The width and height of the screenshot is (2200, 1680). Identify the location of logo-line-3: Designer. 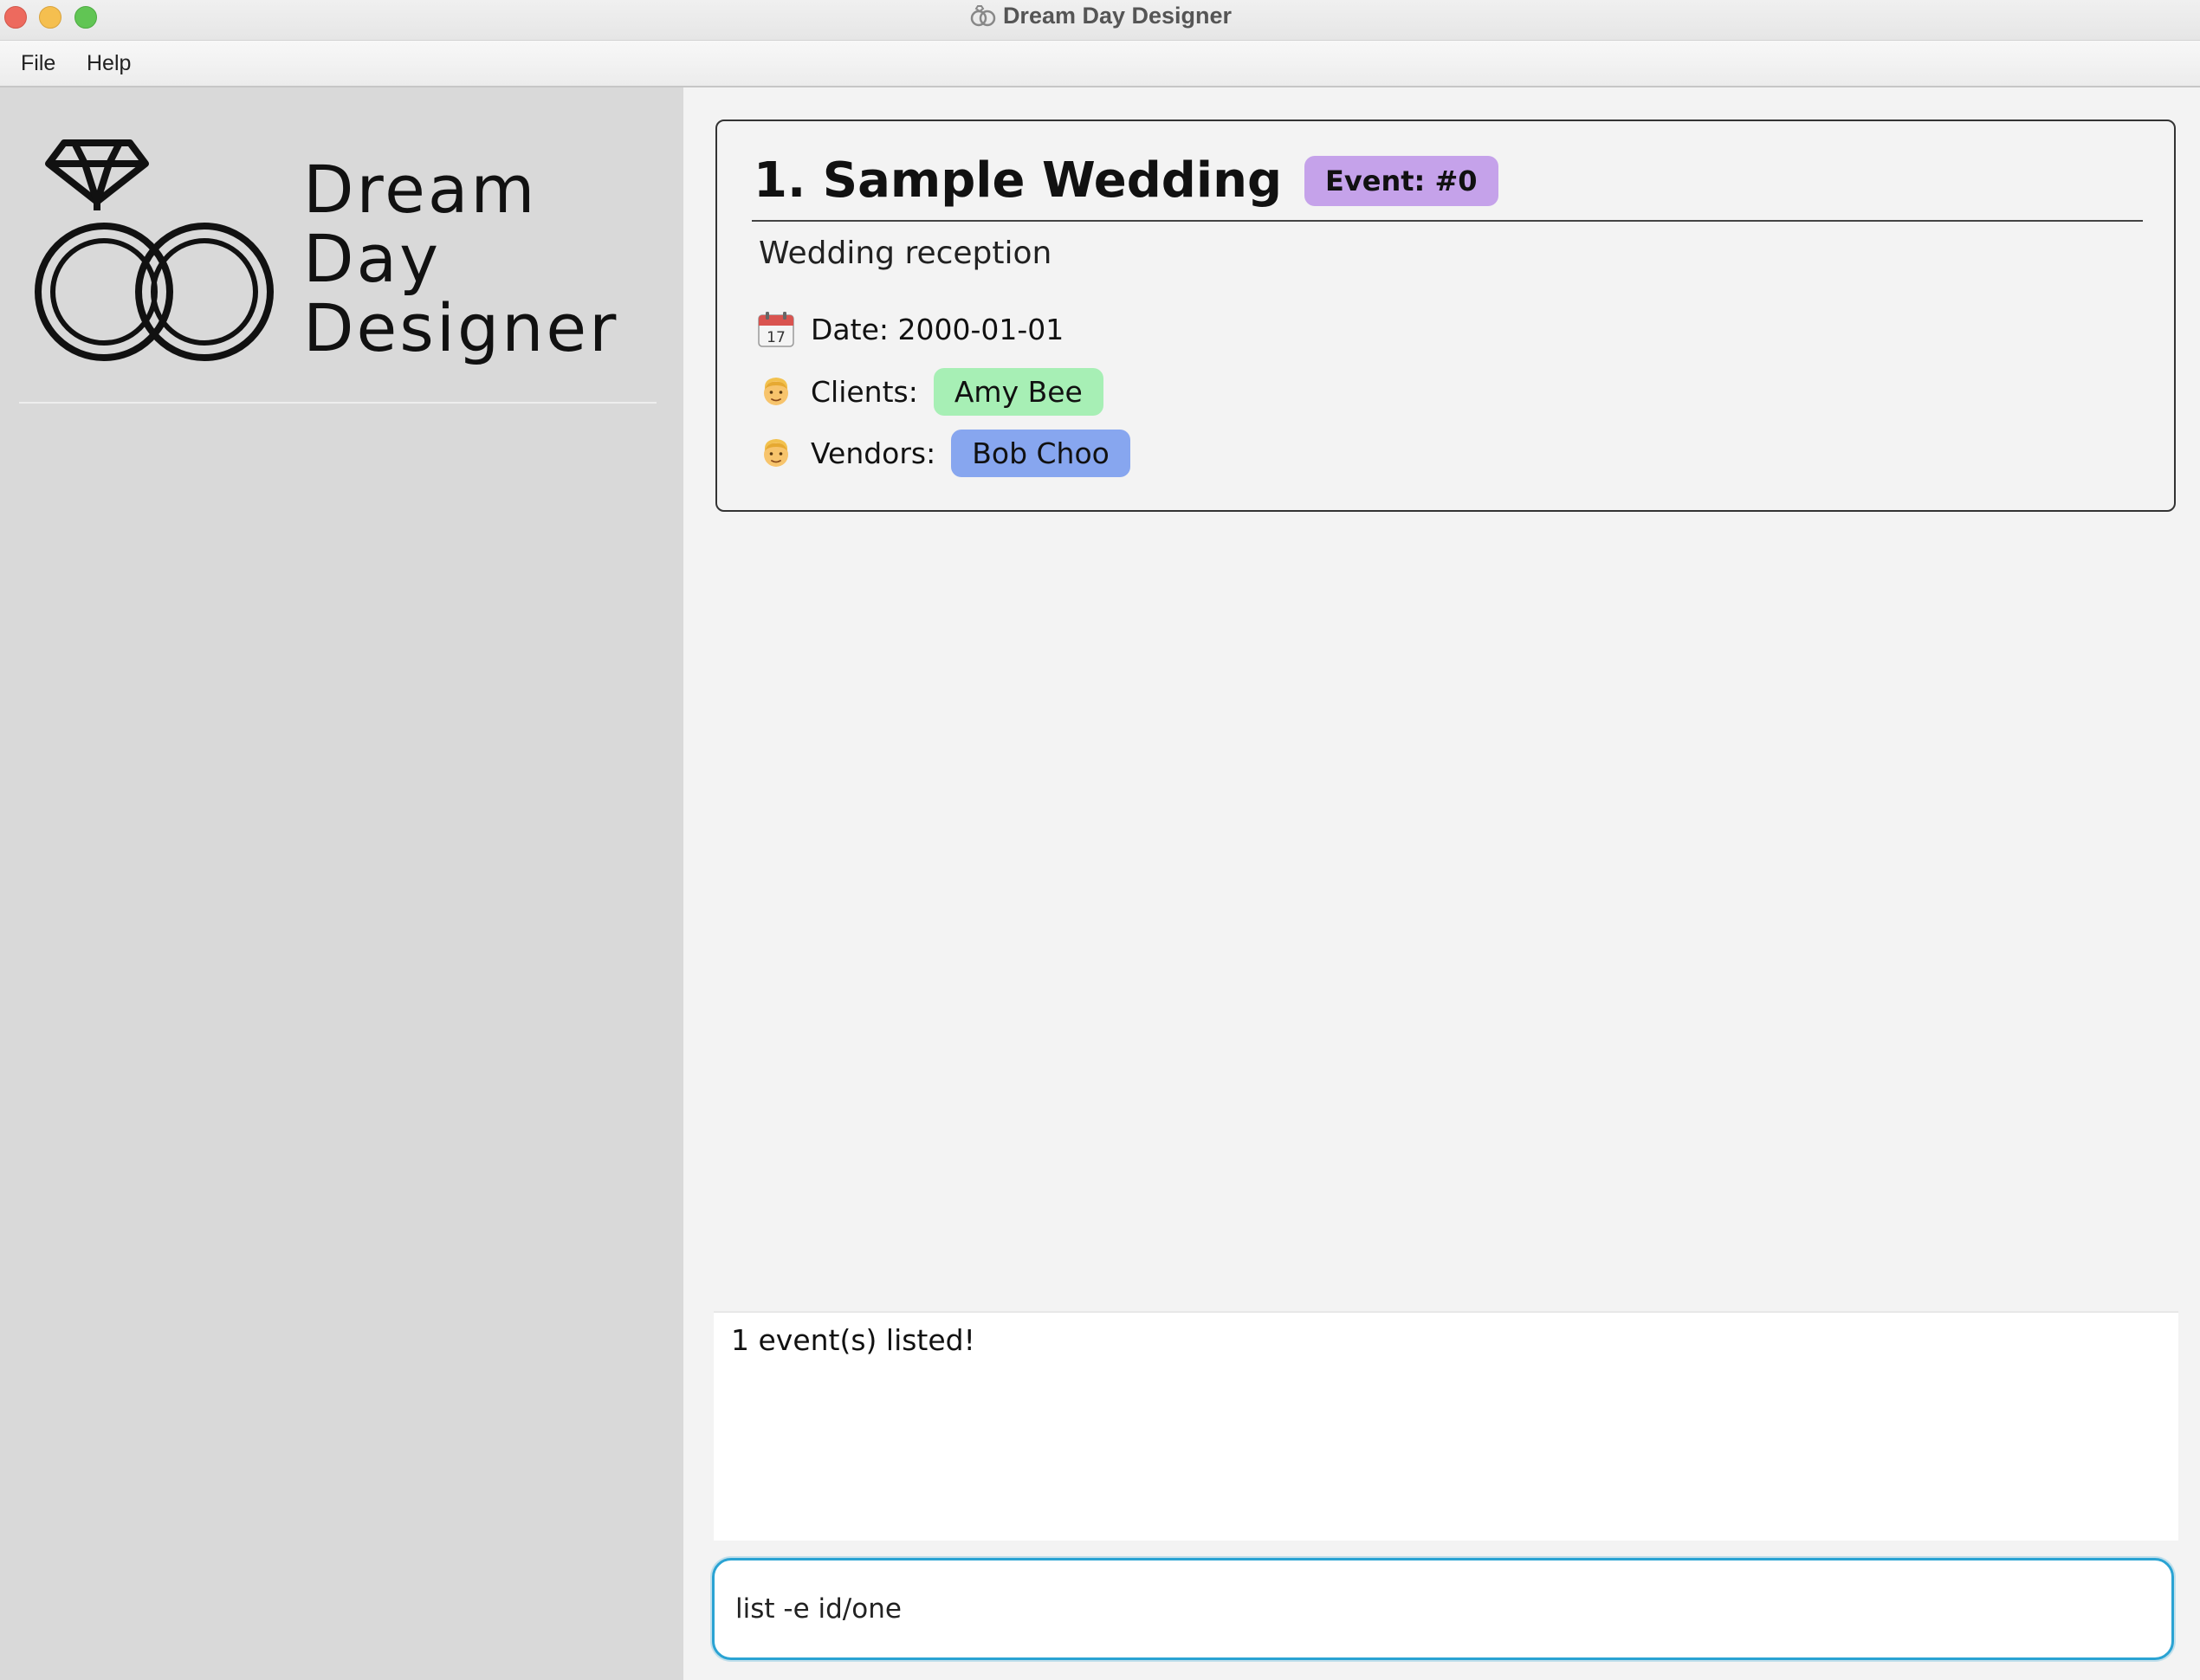
(461, 327).